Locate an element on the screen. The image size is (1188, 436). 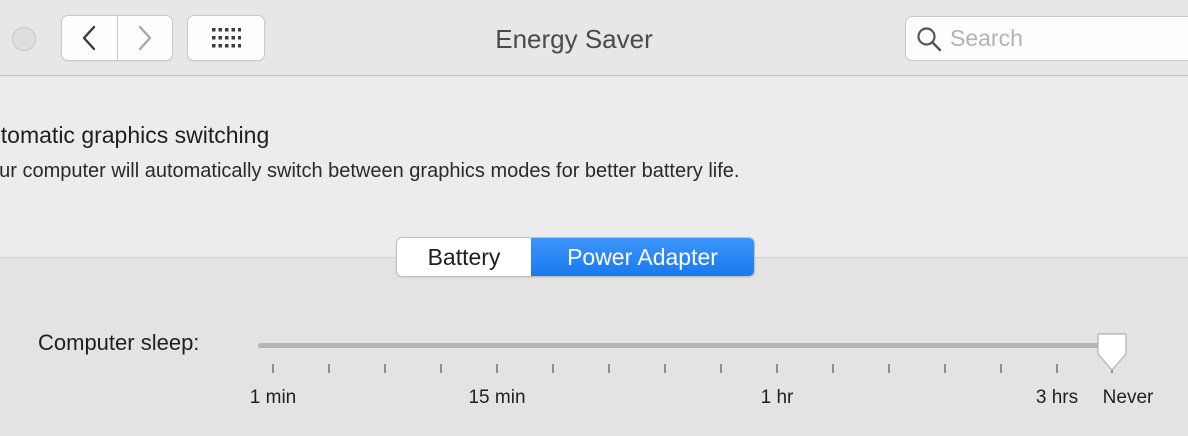
search-input is located at coordinates (1065, 38).